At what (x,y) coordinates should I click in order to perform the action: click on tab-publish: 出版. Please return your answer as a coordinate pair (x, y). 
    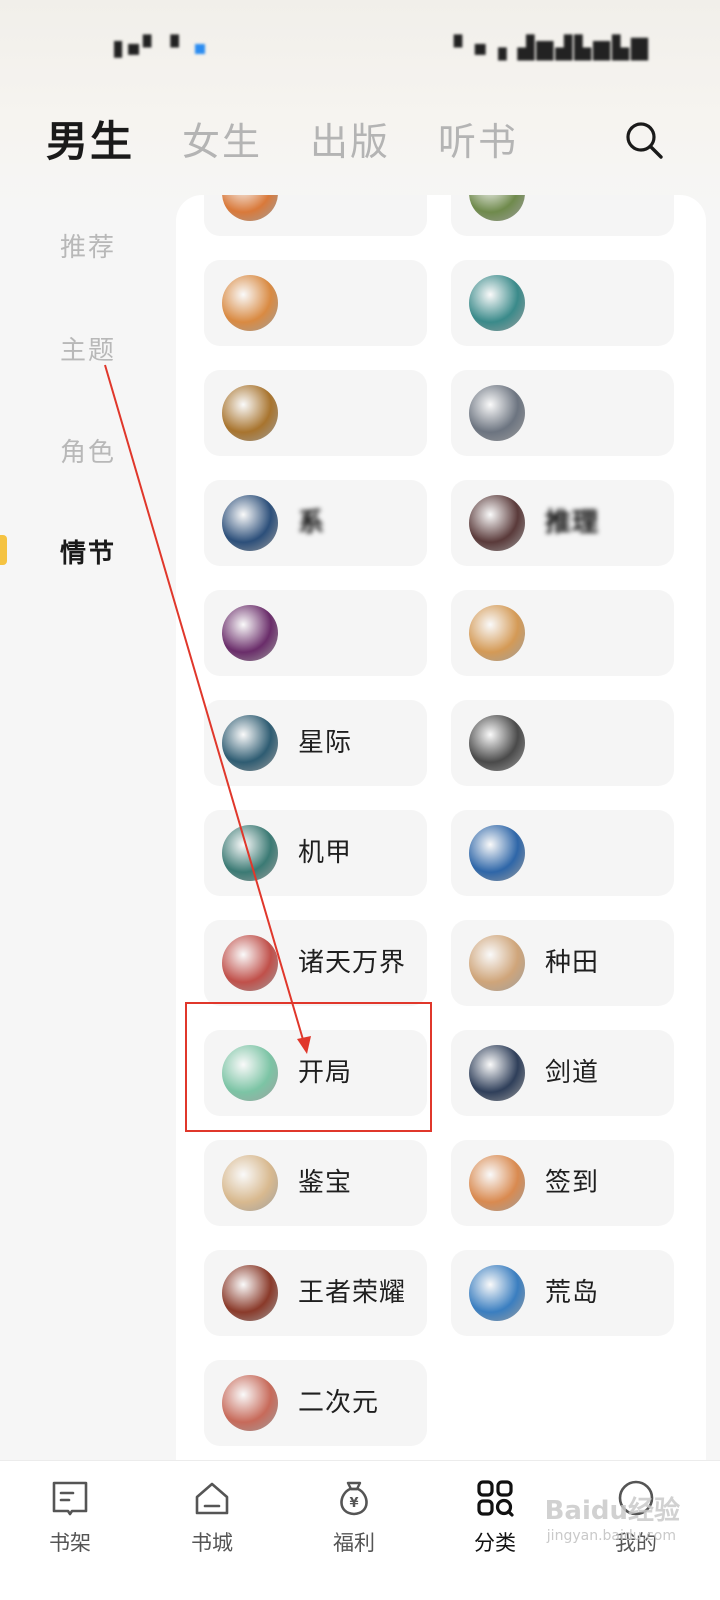
    Looking at the image, I should click on (350, 138).